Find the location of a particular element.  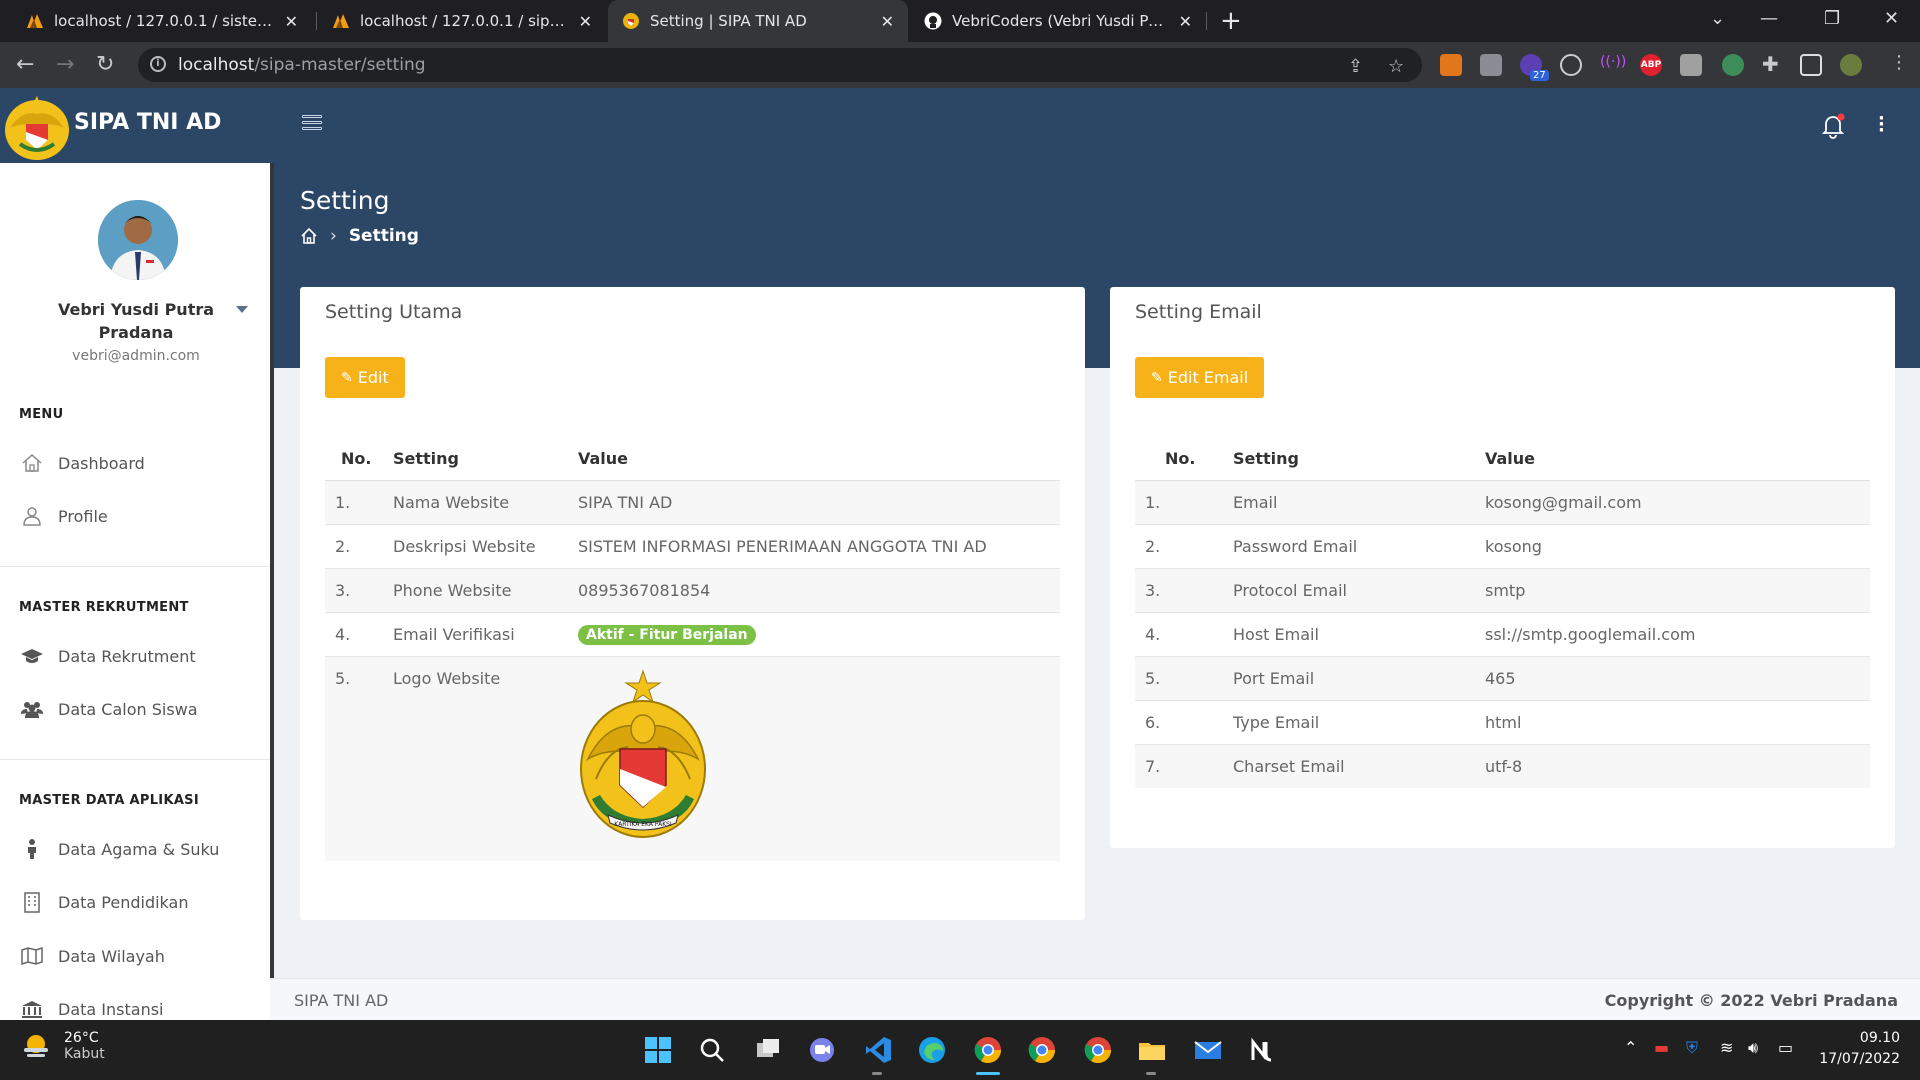

teams-chat-icon is located at coordinates (822, 1050).